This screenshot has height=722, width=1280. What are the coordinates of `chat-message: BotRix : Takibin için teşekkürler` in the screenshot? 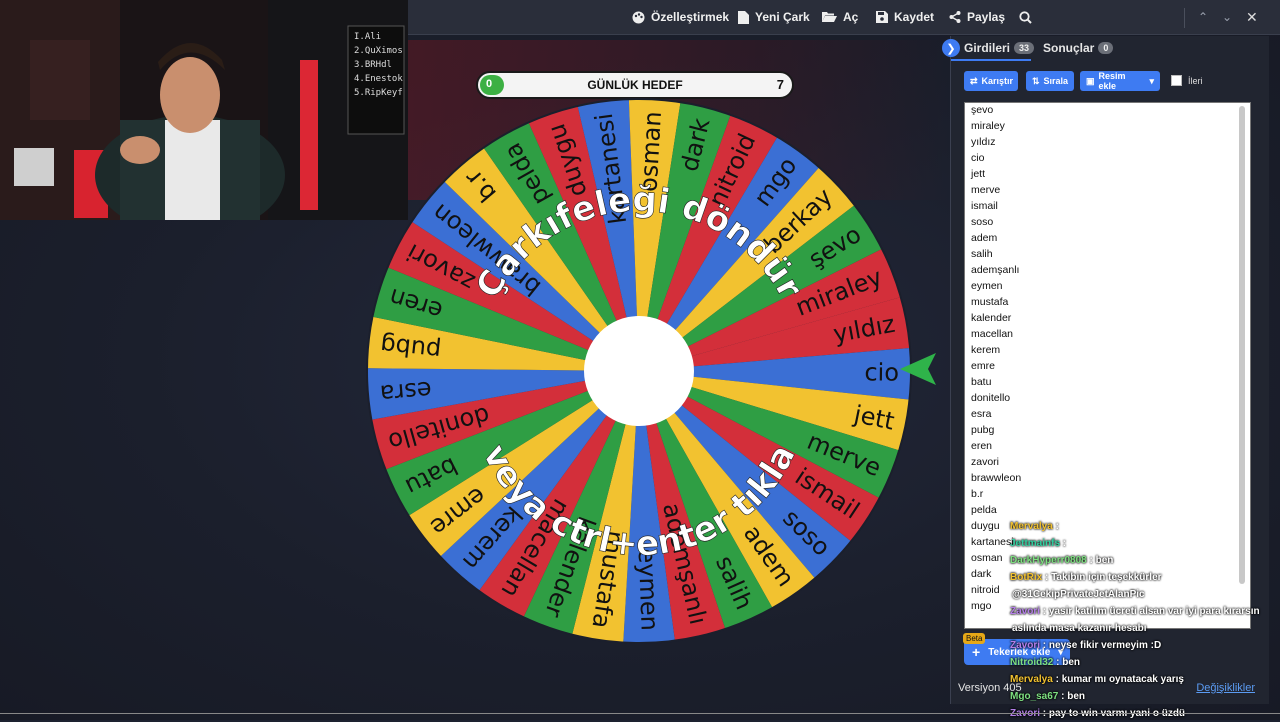 It's located at (1140, 577).